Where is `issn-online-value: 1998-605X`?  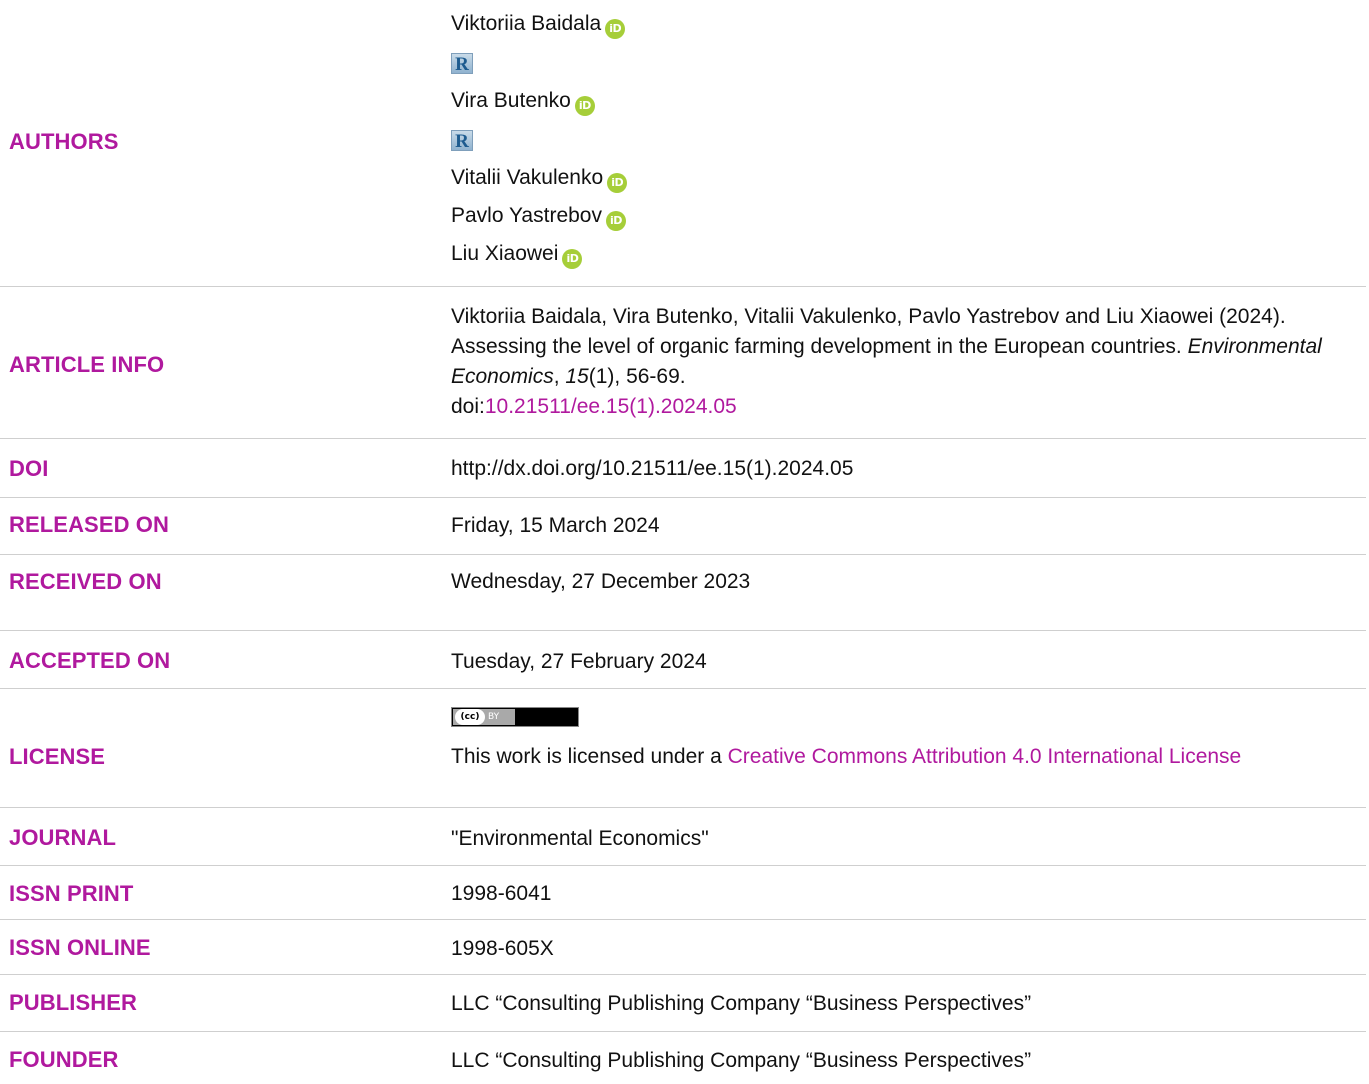
issn-online-value: 1998-605X is located at coordinates (502, 948).